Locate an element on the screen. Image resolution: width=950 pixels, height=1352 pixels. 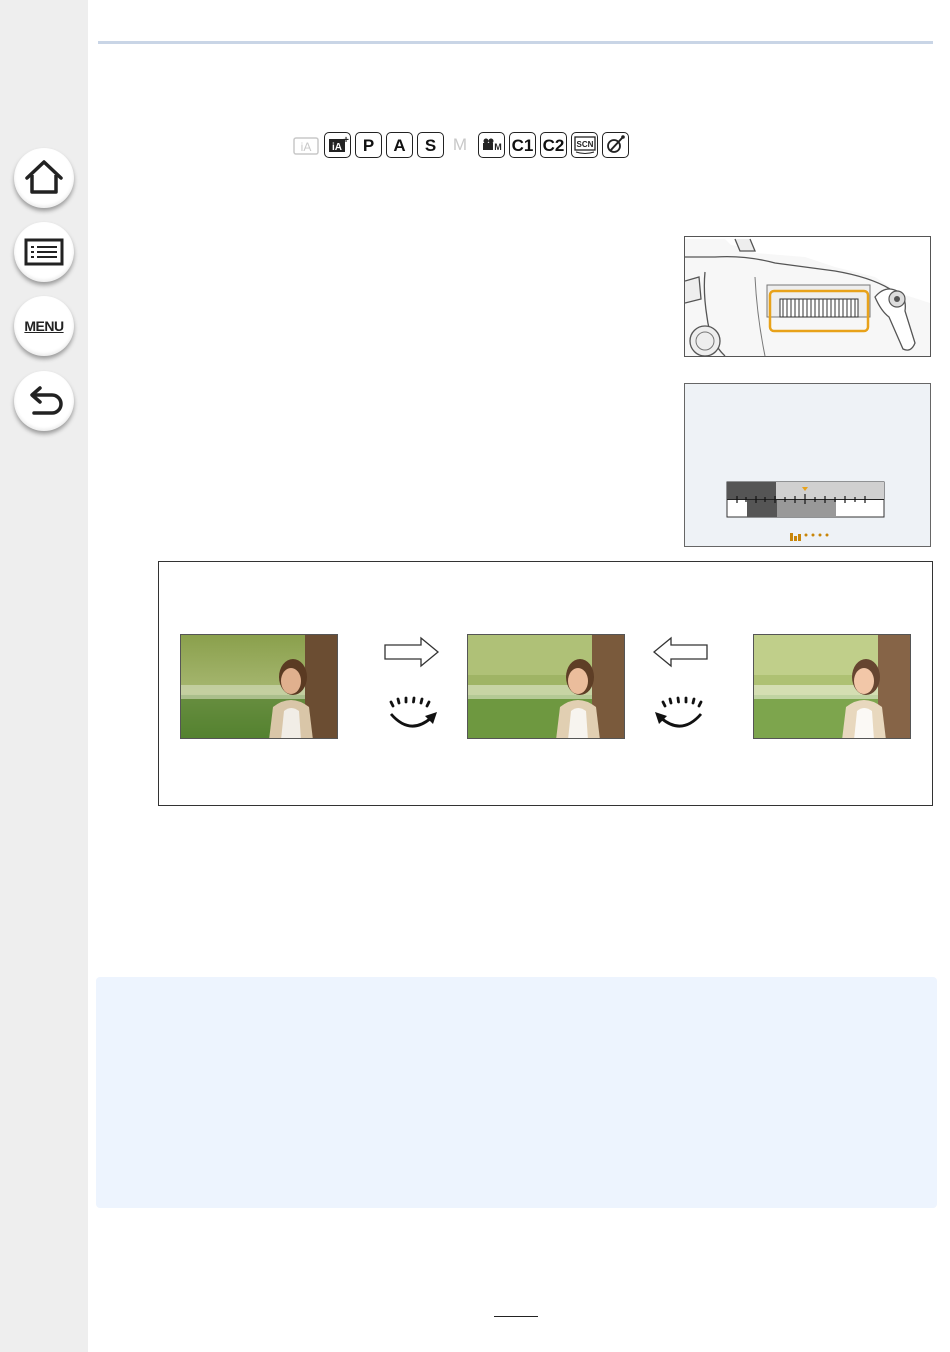
home-button is located at coordinates (44, 178).